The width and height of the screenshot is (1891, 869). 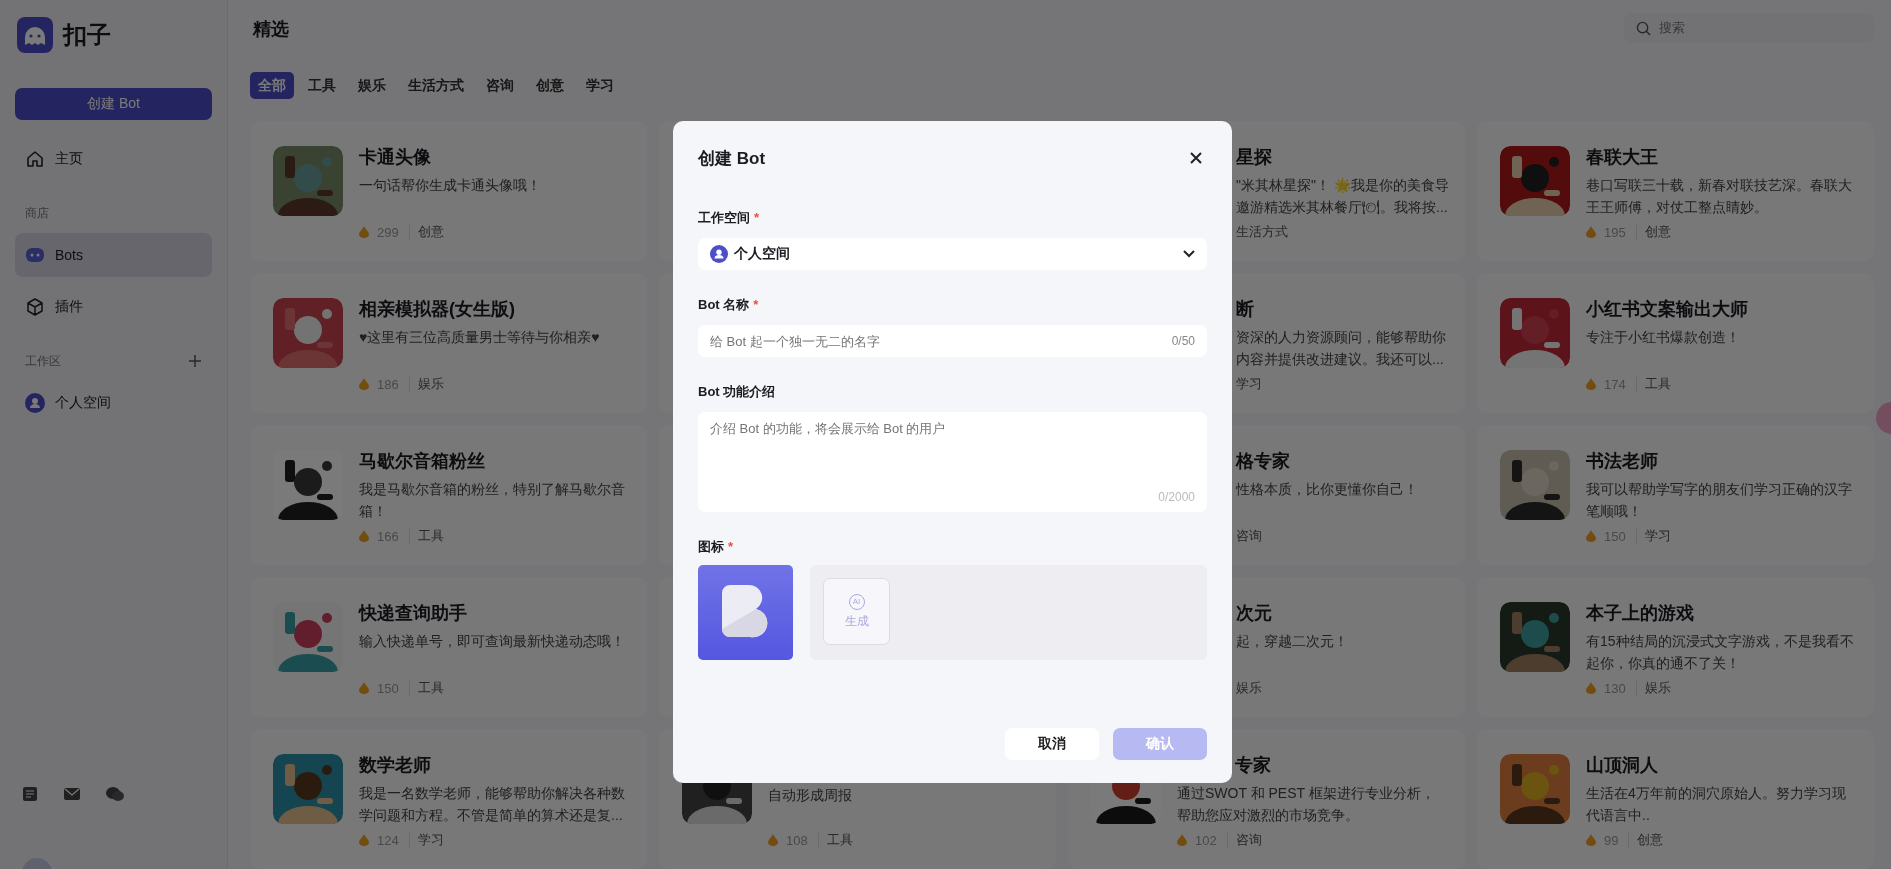 What do you see at coordinates (1176, 497) in the screenshot?
I see `character-counter: 0/2000` at bounding box center [1176, 497].